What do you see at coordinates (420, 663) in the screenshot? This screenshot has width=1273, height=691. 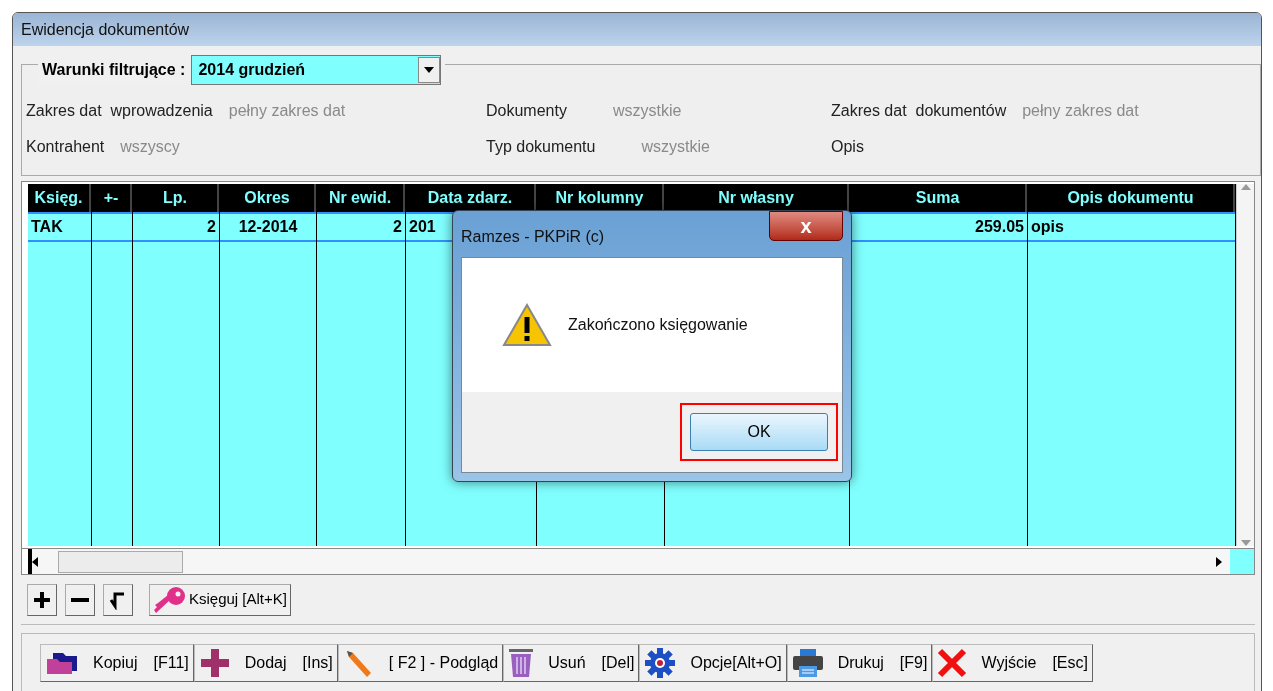 I see `toolbar-button: [ F2 ] - Podgląd` at bounding box center [420, 663].